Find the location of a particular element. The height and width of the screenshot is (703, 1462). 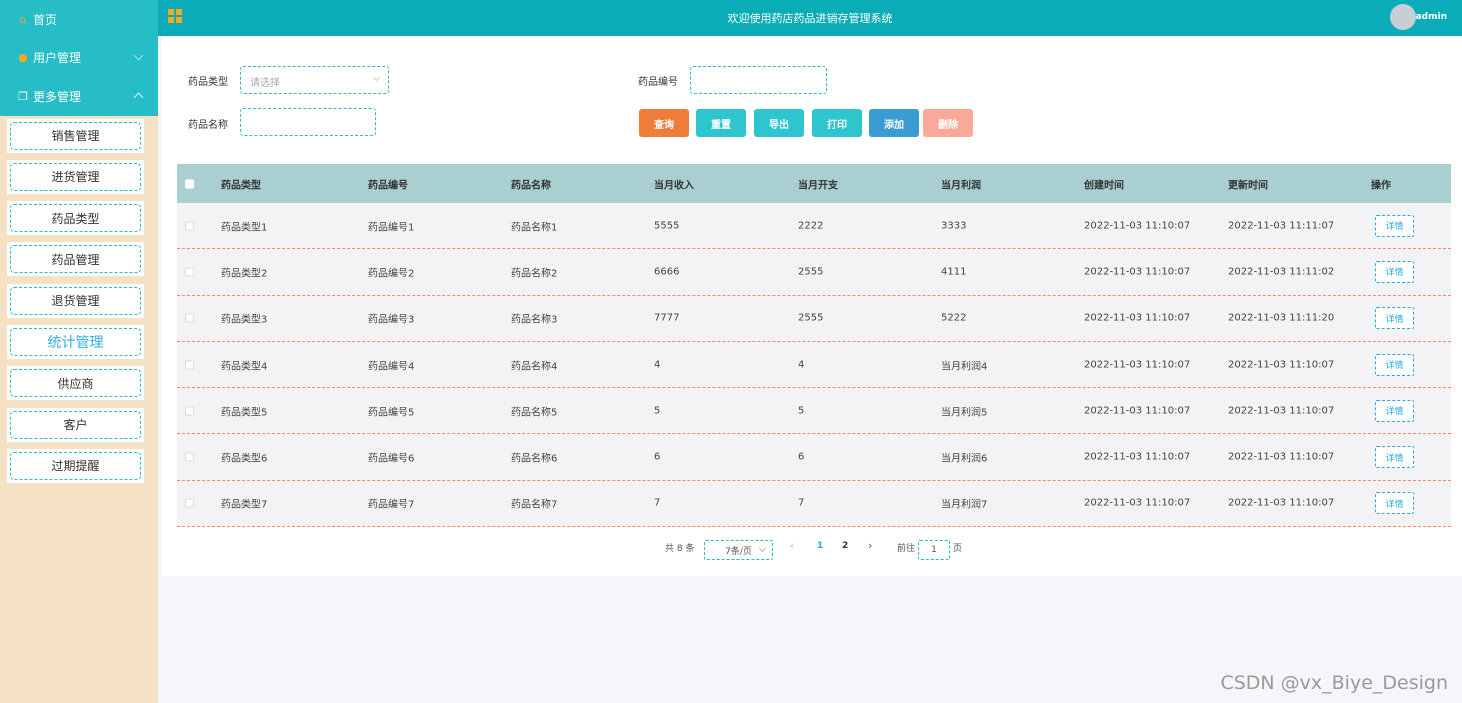

reset-button: 重置 is located at coordinates (721, 123).